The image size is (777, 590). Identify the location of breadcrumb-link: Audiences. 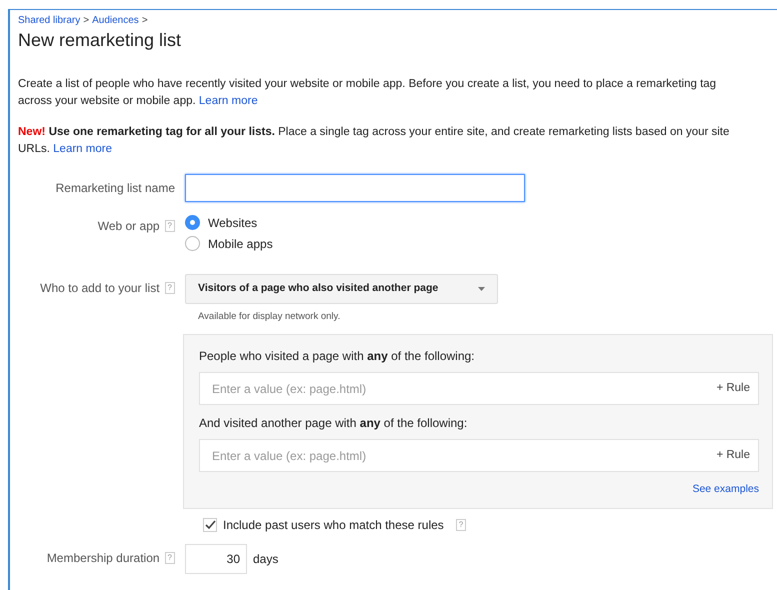
(115, 21).